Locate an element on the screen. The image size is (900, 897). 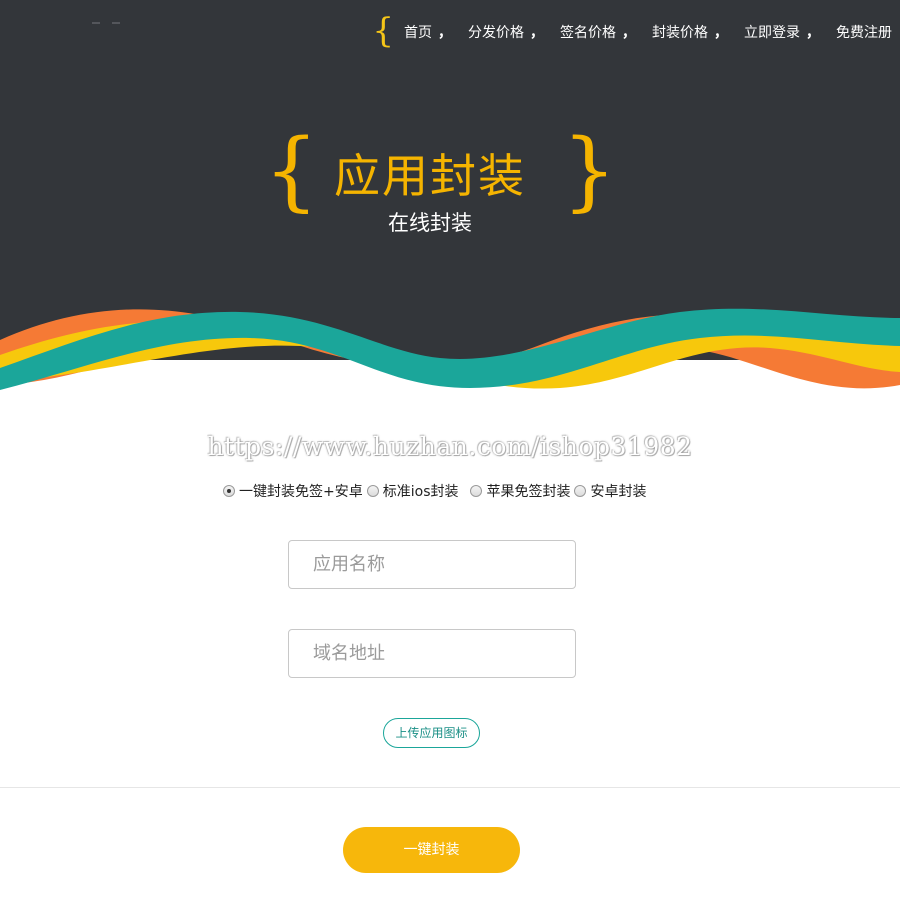
package-type-options: 一键封装免签+安卓 标准ios封装 苹果免签封装 安卓封装 is located at coordinates (436, 491).